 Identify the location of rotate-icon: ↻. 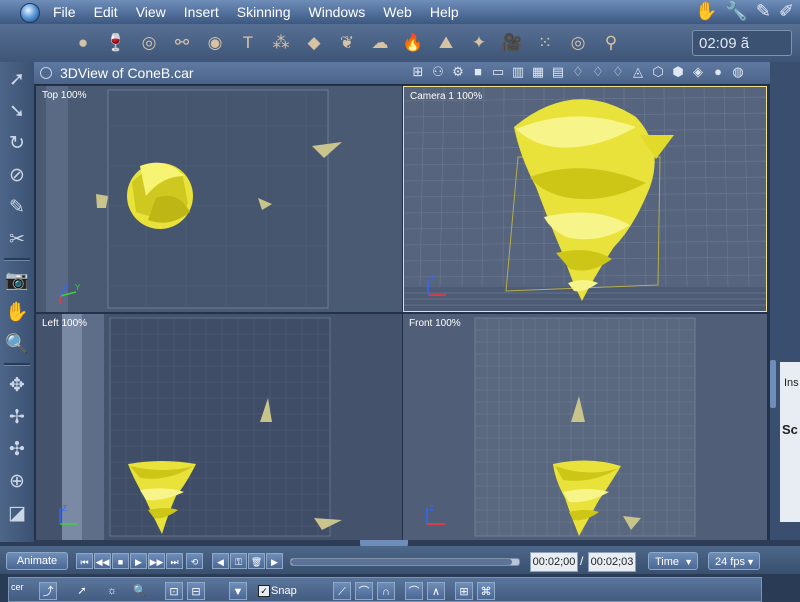
(17, 143).